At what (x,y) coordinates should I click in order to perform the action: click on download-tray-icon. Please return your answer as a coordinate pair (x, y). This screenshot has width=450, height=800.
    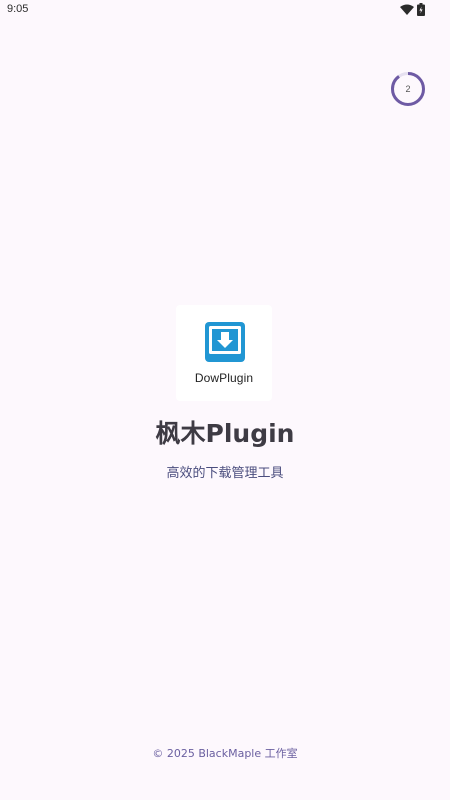
    Looking at the image, I should click on (225, 342).